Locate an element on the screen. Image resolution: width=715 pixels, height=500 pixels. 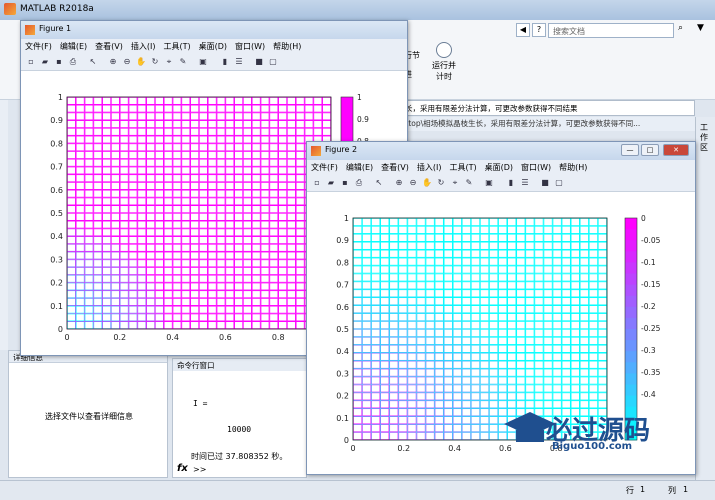
close-button: ✕ is located at coordinates (676, 150).